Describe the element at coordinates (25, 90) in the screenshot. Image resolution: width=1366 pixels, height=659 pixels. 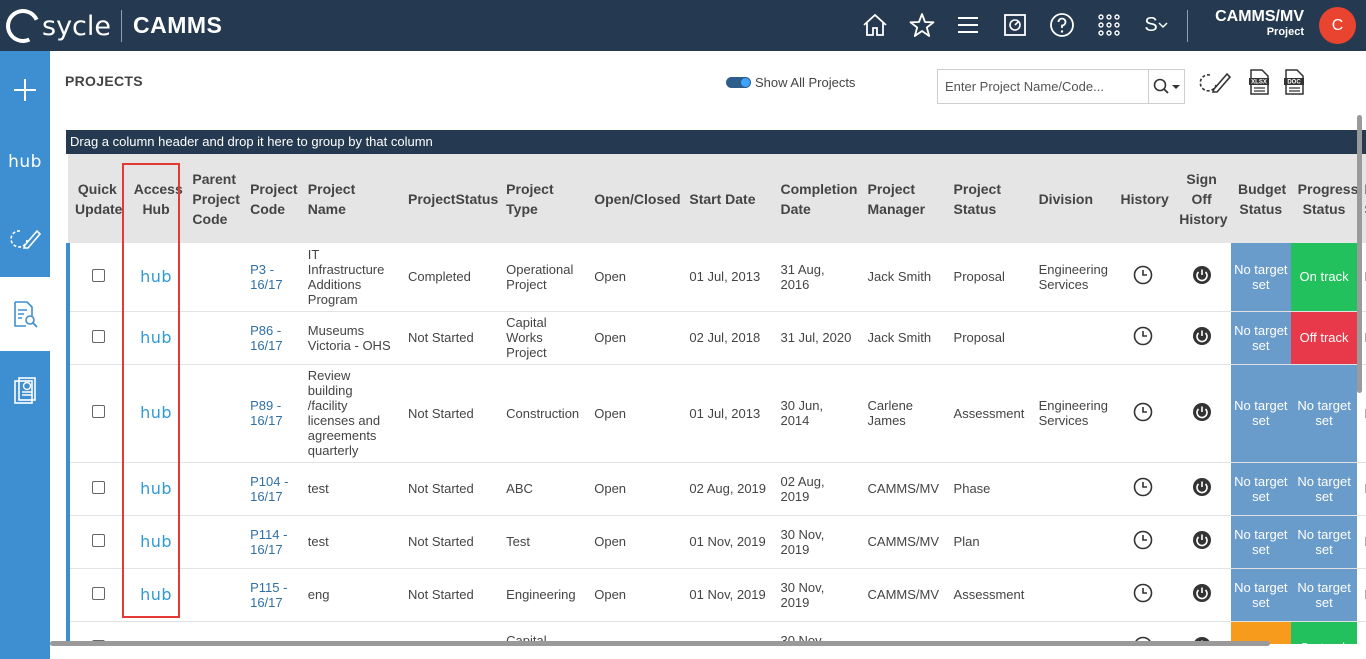
I see `add-icon` at that location.